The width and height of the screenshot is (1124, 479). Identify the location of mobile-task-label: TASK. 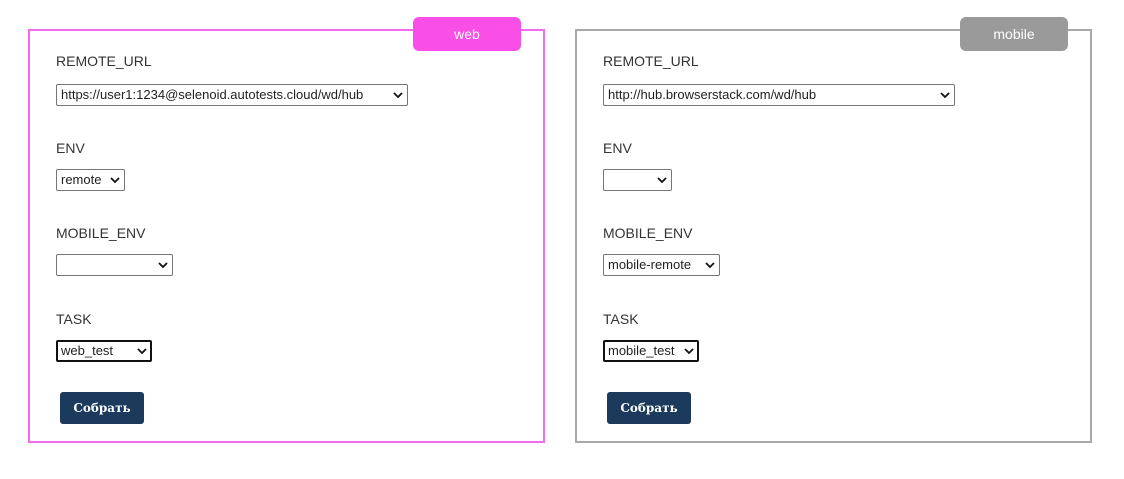
(621, 319).